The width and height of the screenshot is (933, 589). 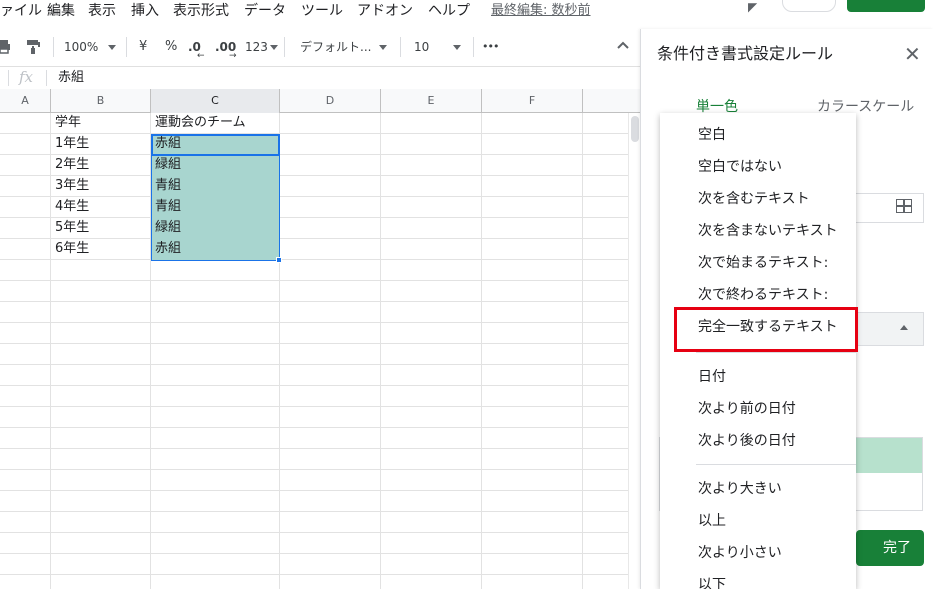 I want to click on cell-c7: 赤組, so click(x=215, y=249).